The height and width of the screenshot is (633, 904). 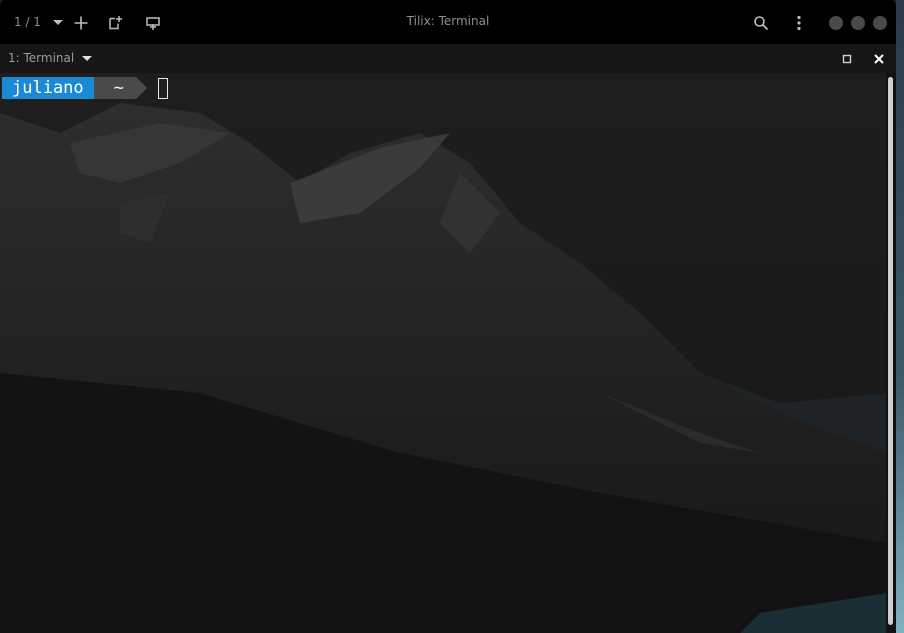 I want to click on prompt-directory-segment: ~, so click(x=120, y=88).